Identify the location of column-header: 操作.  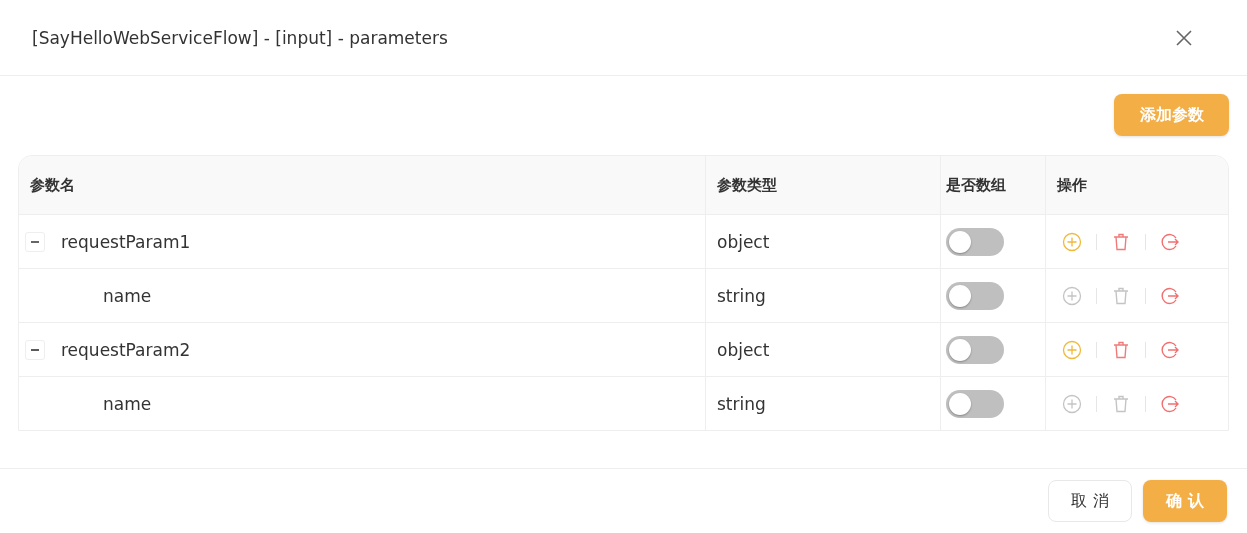
(1072, 185).